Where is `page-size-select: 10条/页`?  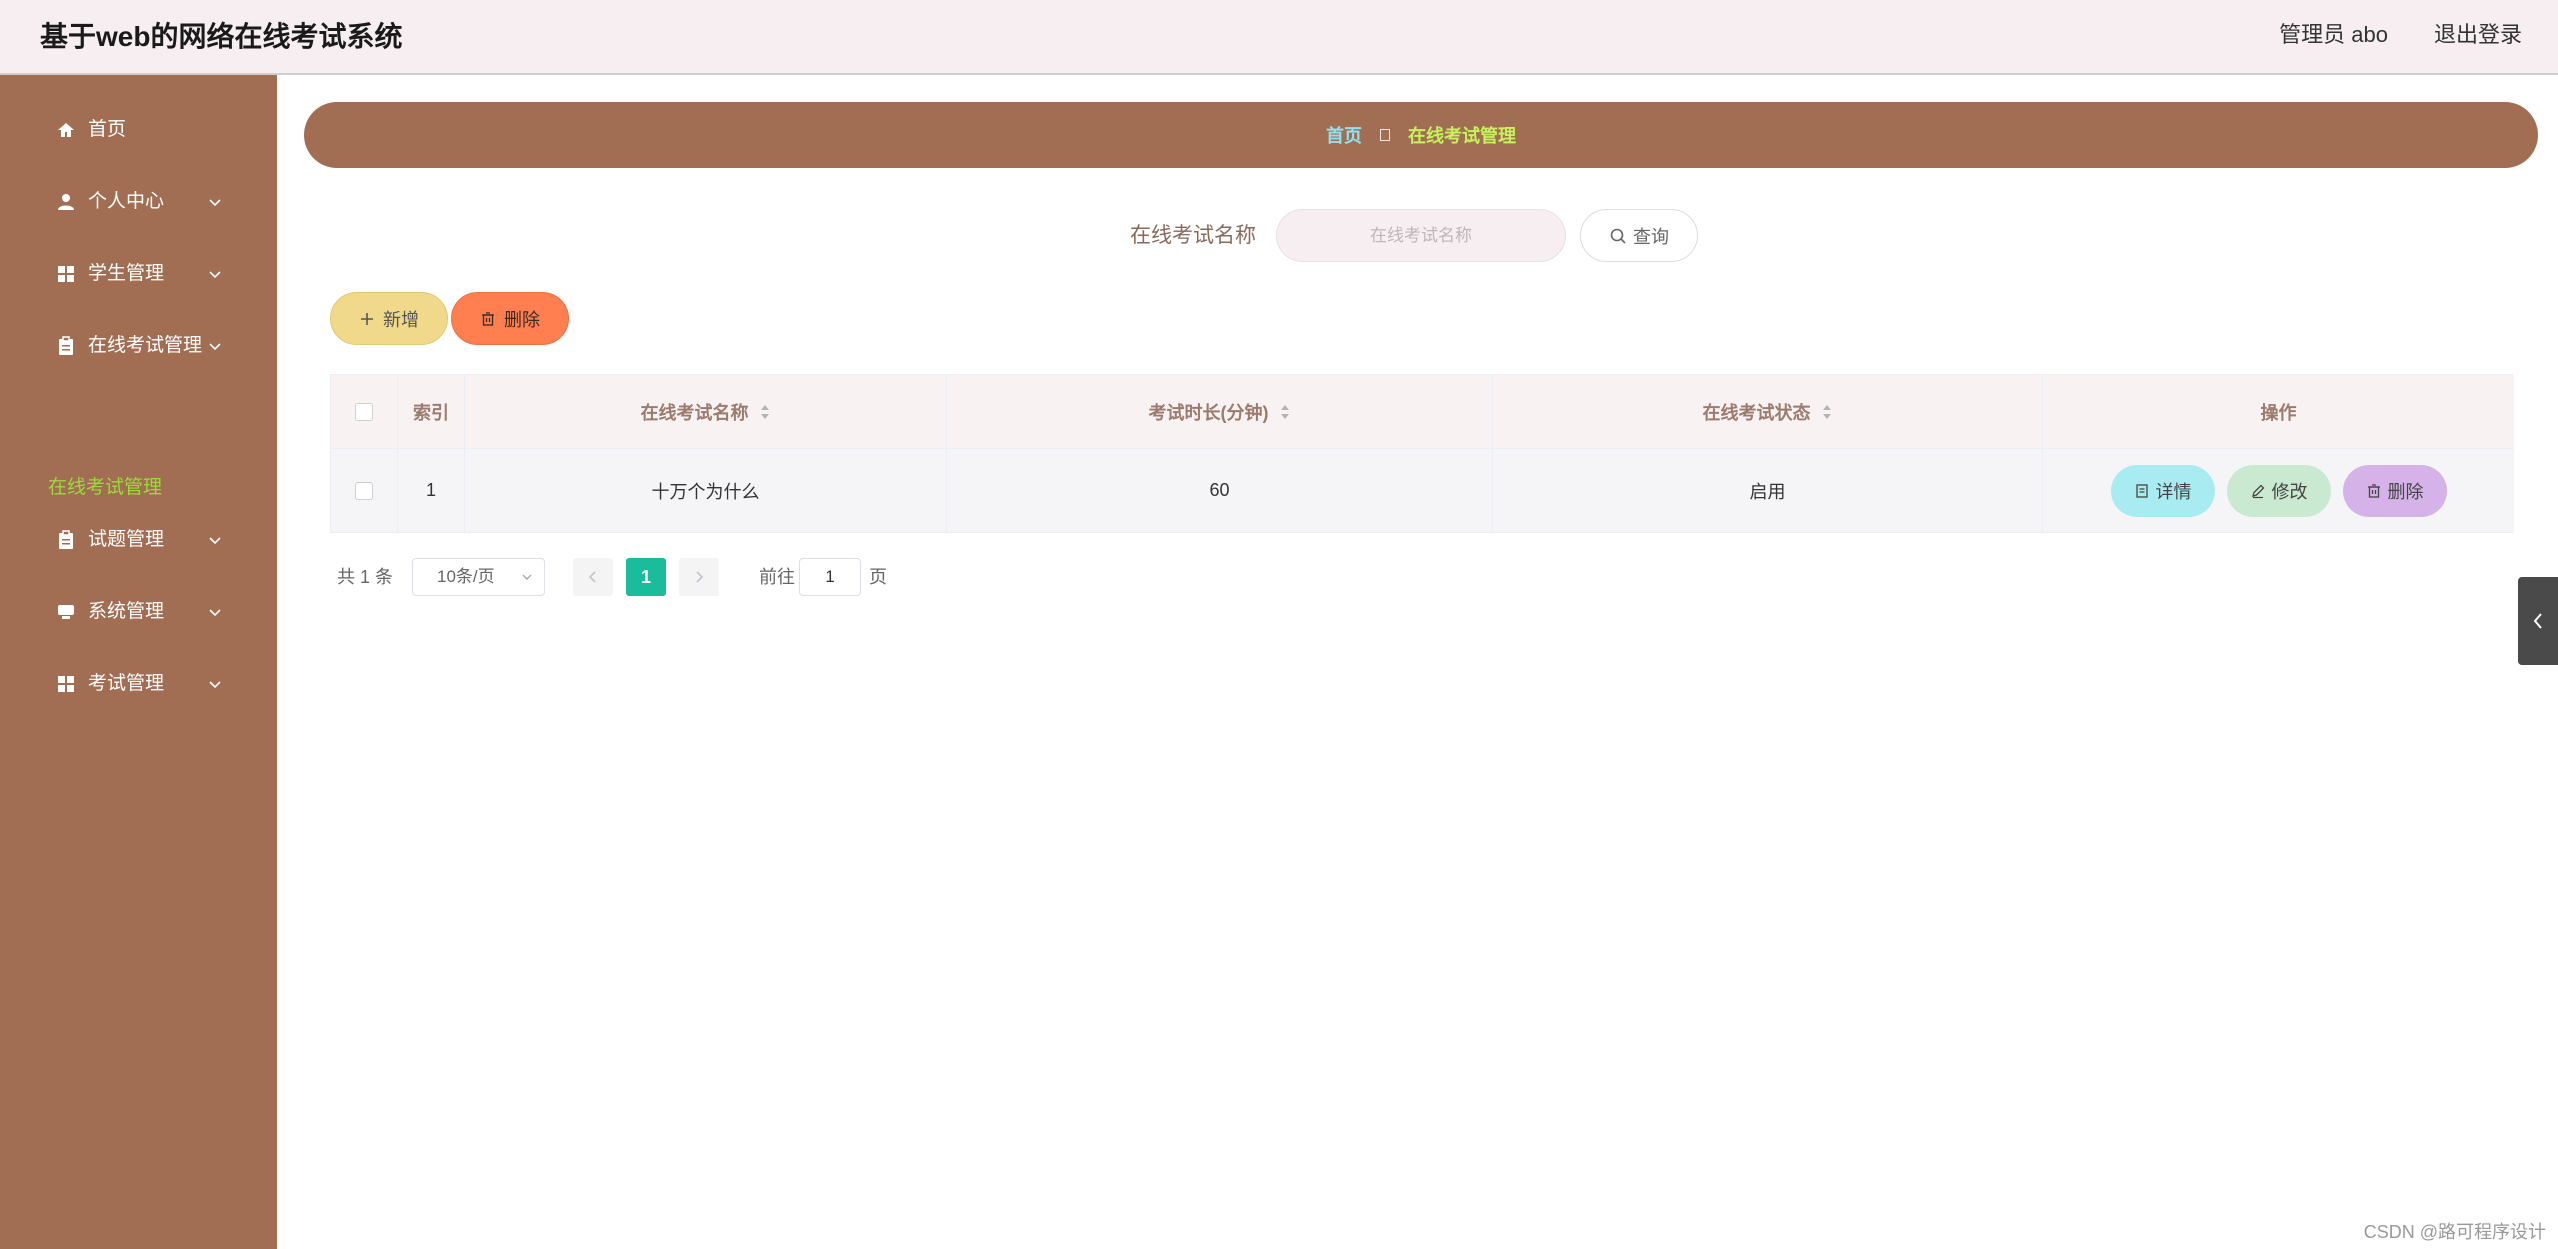 page-size-select: 10条/页 is located at coordinates (478, 577).